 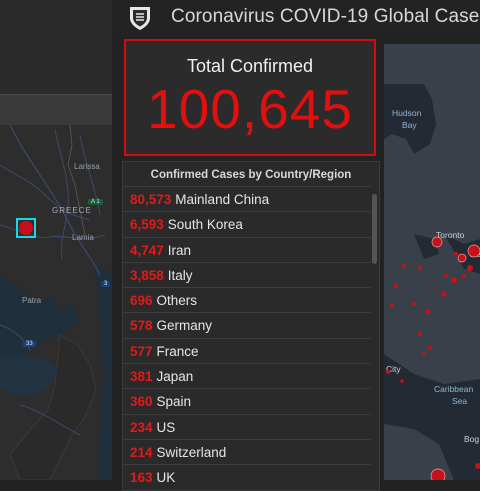 I want to click on total-confirmed-label: Total Confirmed, so click(x=250, y=66).